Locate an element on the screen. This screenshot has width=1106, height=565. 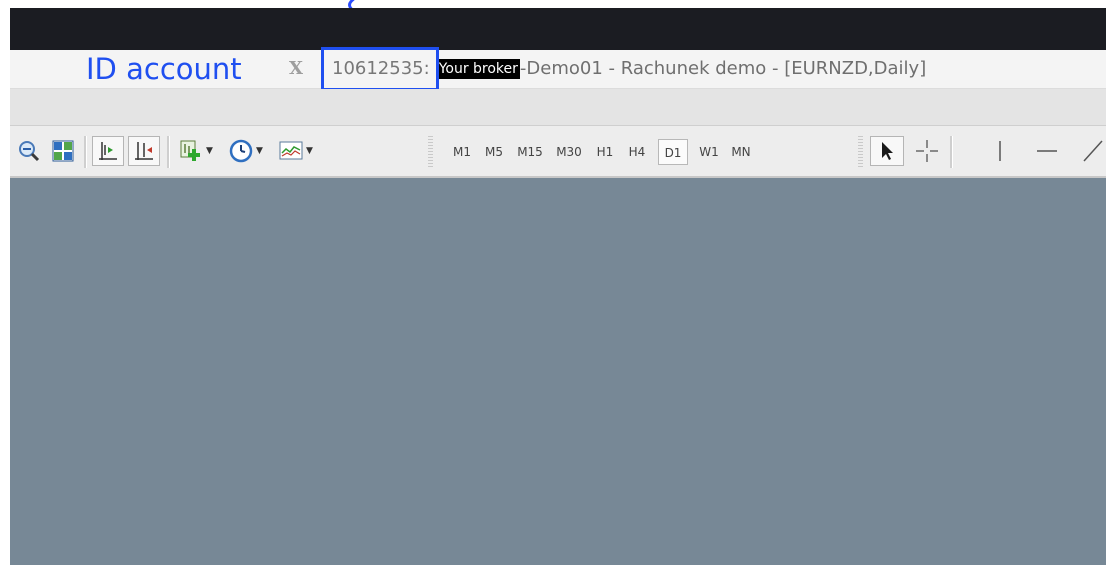
id-account-annotation: ID account is located at coordinates (164, 69).